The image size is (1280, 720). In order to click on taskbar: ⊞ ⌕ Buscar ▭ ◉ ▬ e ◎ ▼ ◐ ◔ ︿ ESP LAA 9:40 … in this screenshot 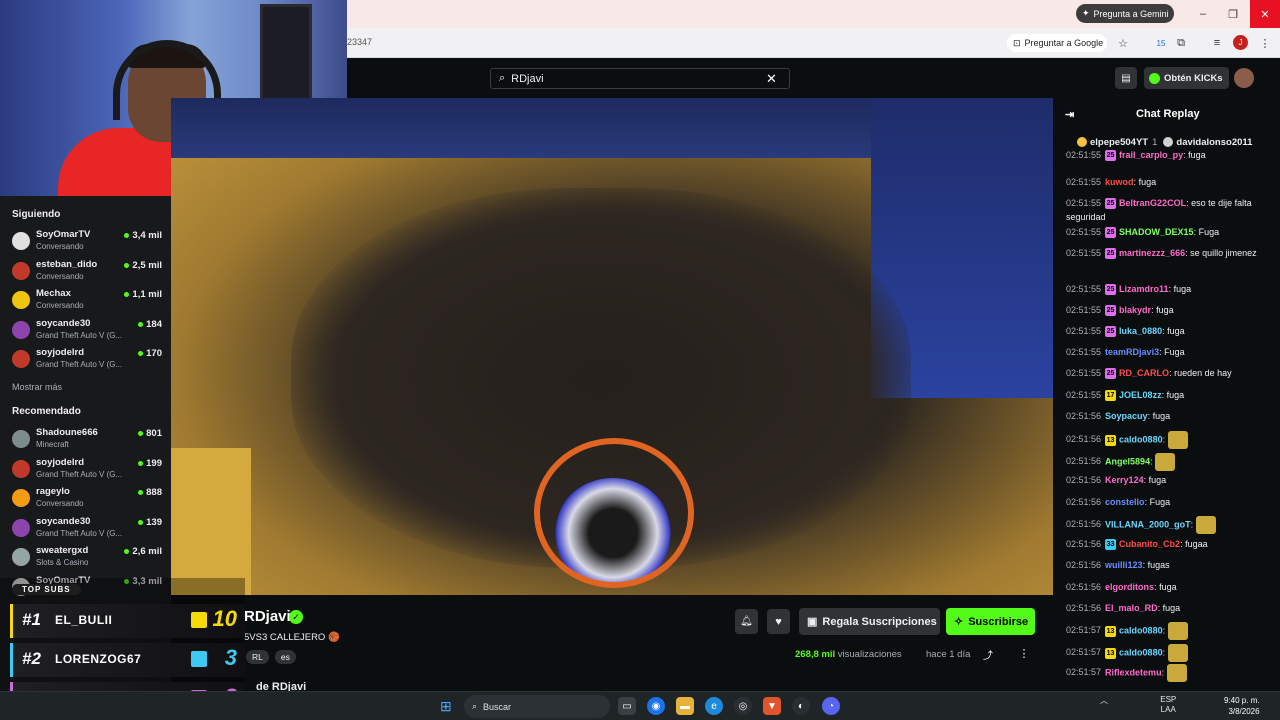, I will do `click(640, 705)`.